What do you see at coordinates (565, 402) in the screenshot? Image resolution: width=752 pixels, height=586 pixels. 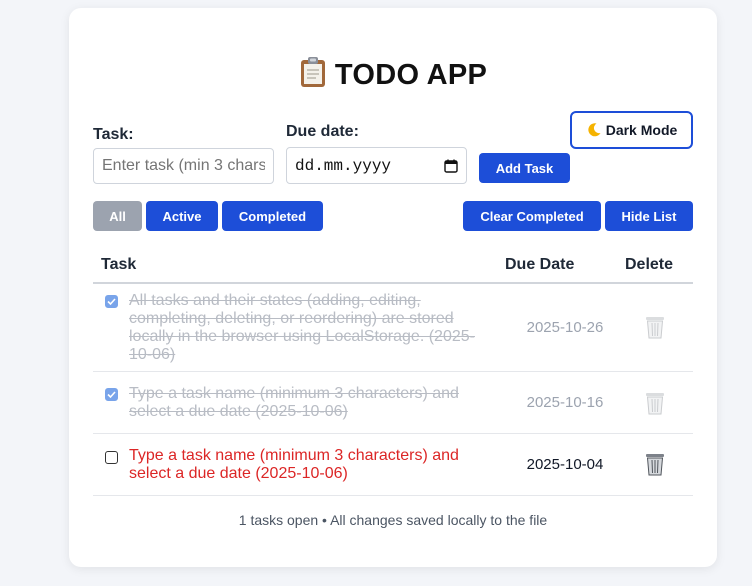 I see `task-due-date: 2025-10-16` at bounding box center [565, 402].